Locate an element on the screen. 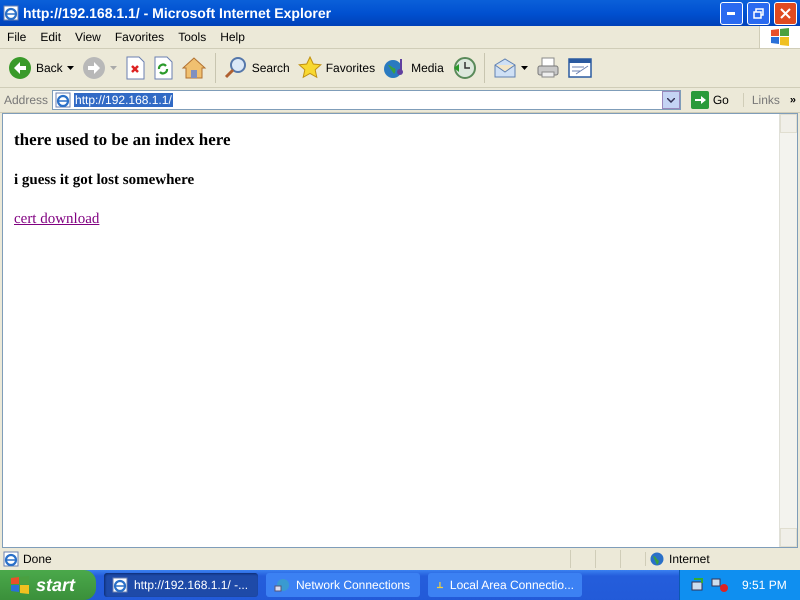  printer-icon is located at coordinates (548, 68).